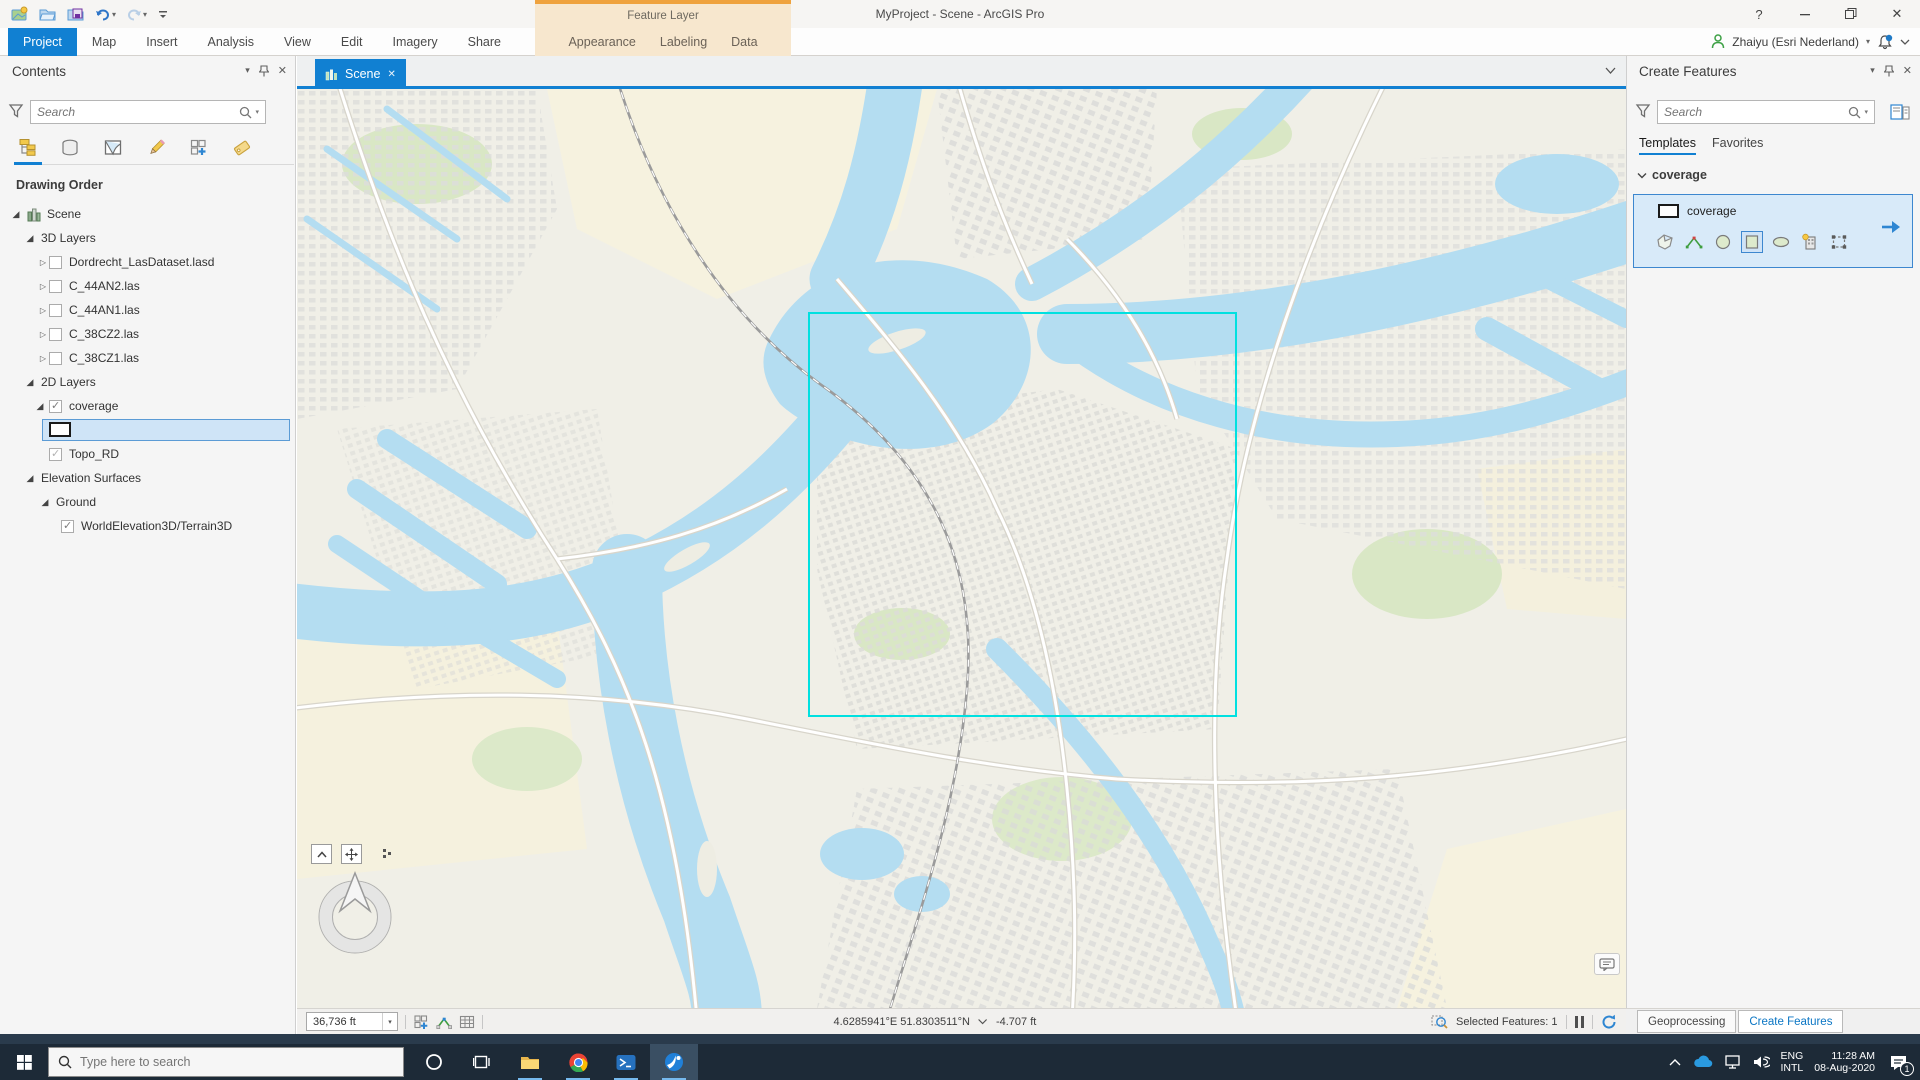 This screenshot has width=1920, height=1080. I want to click on search-options-arrow: ▾, so click(1866, 112).